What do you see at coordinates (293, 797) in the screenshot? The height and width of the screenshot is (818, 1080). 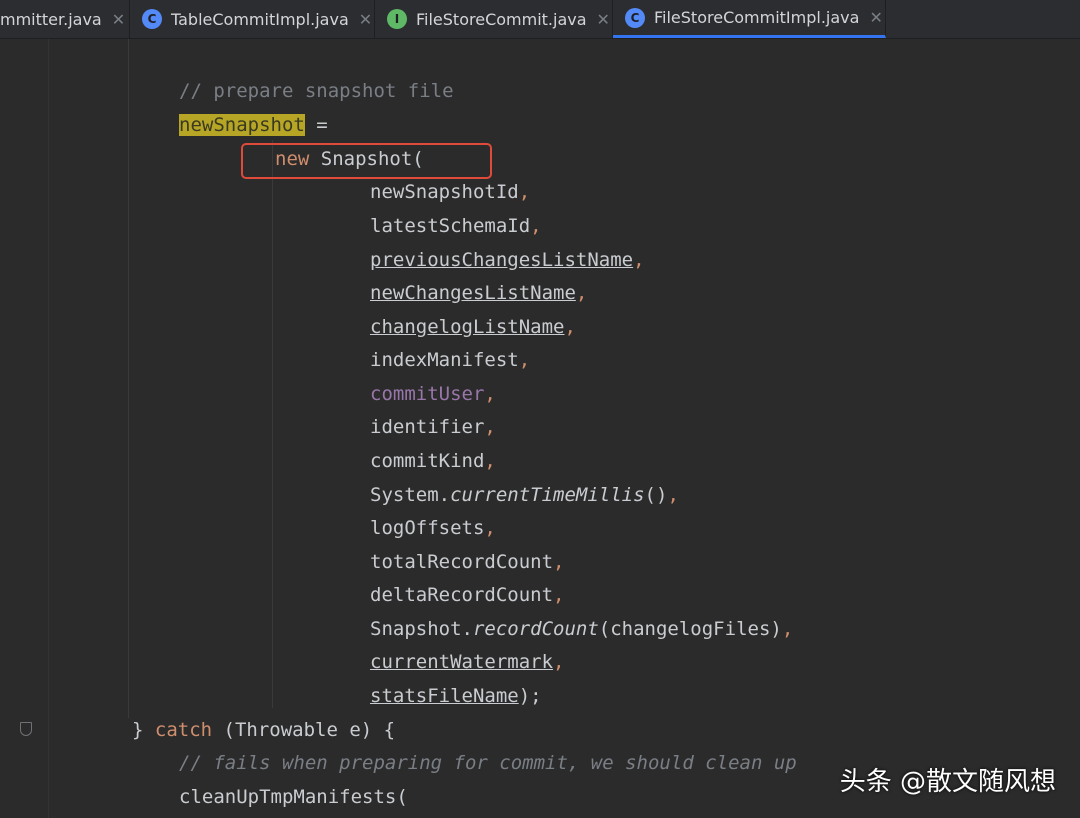 I see `code-line-cleanup: cleanUpTmpManifests(` at bounding box center [293, 797].